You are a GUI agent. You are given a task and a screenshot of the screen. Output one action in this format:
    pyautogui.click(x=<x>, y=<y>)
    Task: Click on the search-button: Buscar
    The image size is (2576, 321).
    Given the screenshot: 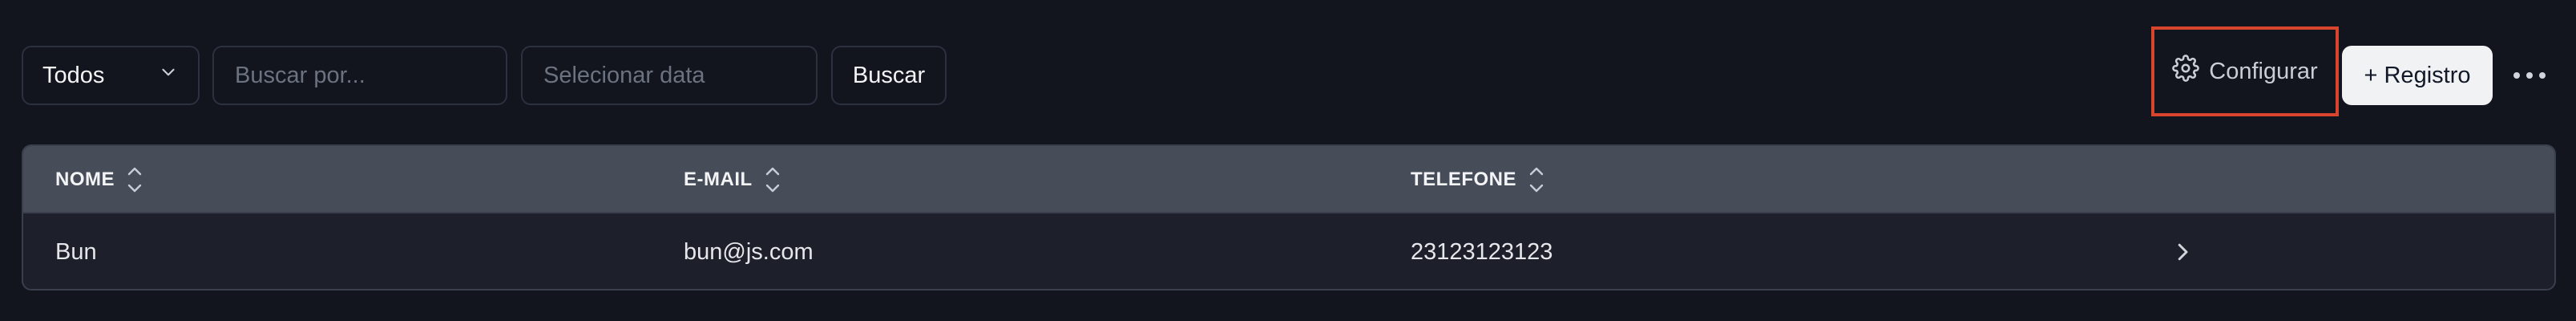 What is the action you would take?
    pyautogui.click(x=889, y=75)
    